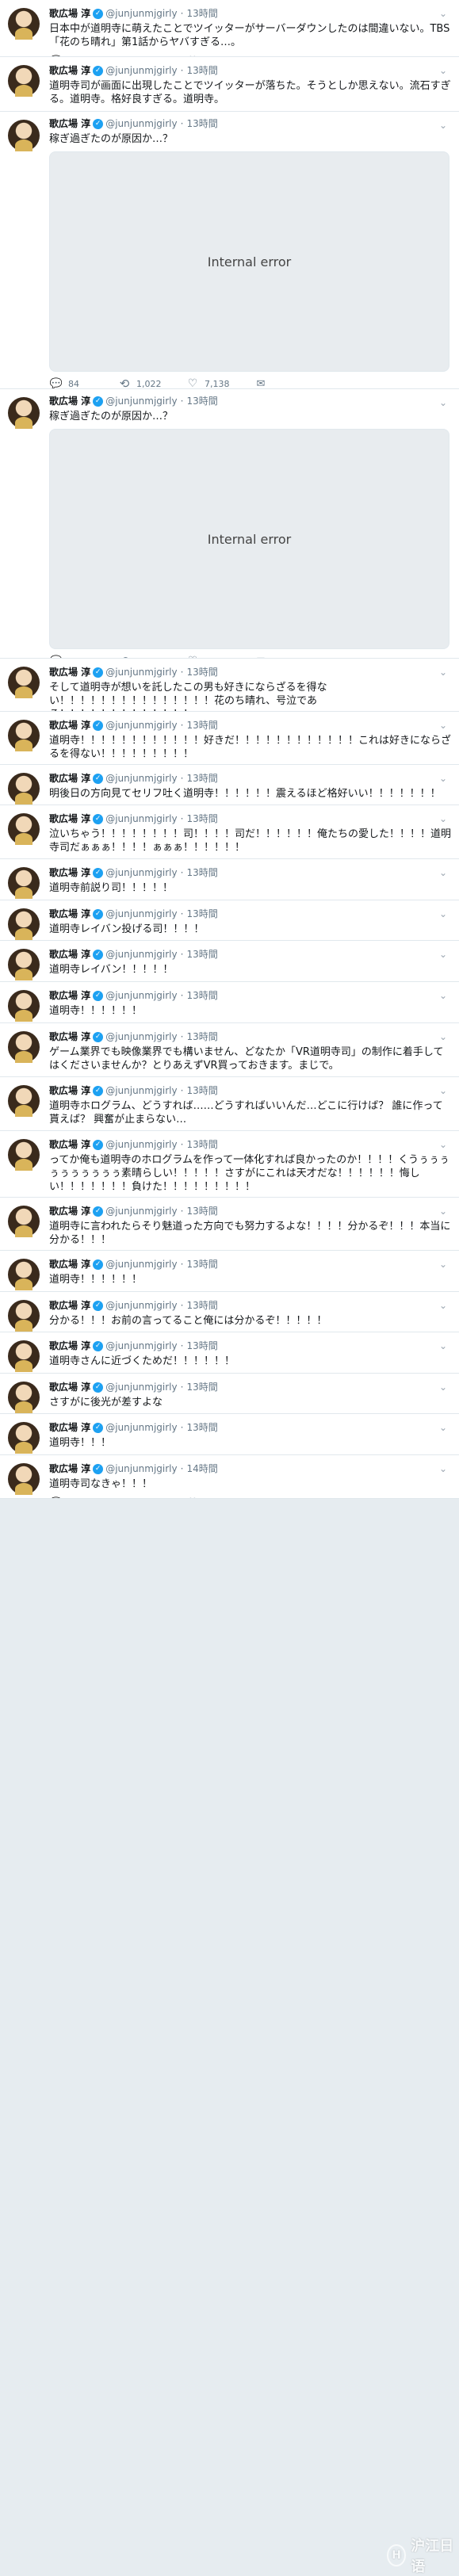 Image resolution: width=459 pixels, height=2576 pixels. Describe the element at coordinates (83, 383) in the screenshot. I see `reply-button: 💬 84` at that location.